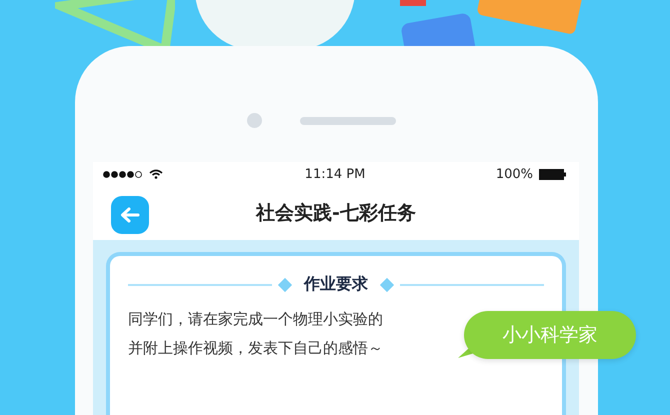 This screenshot has height=415, width=670. I want to click on card-heading: 作业要求, so click(336, 284).